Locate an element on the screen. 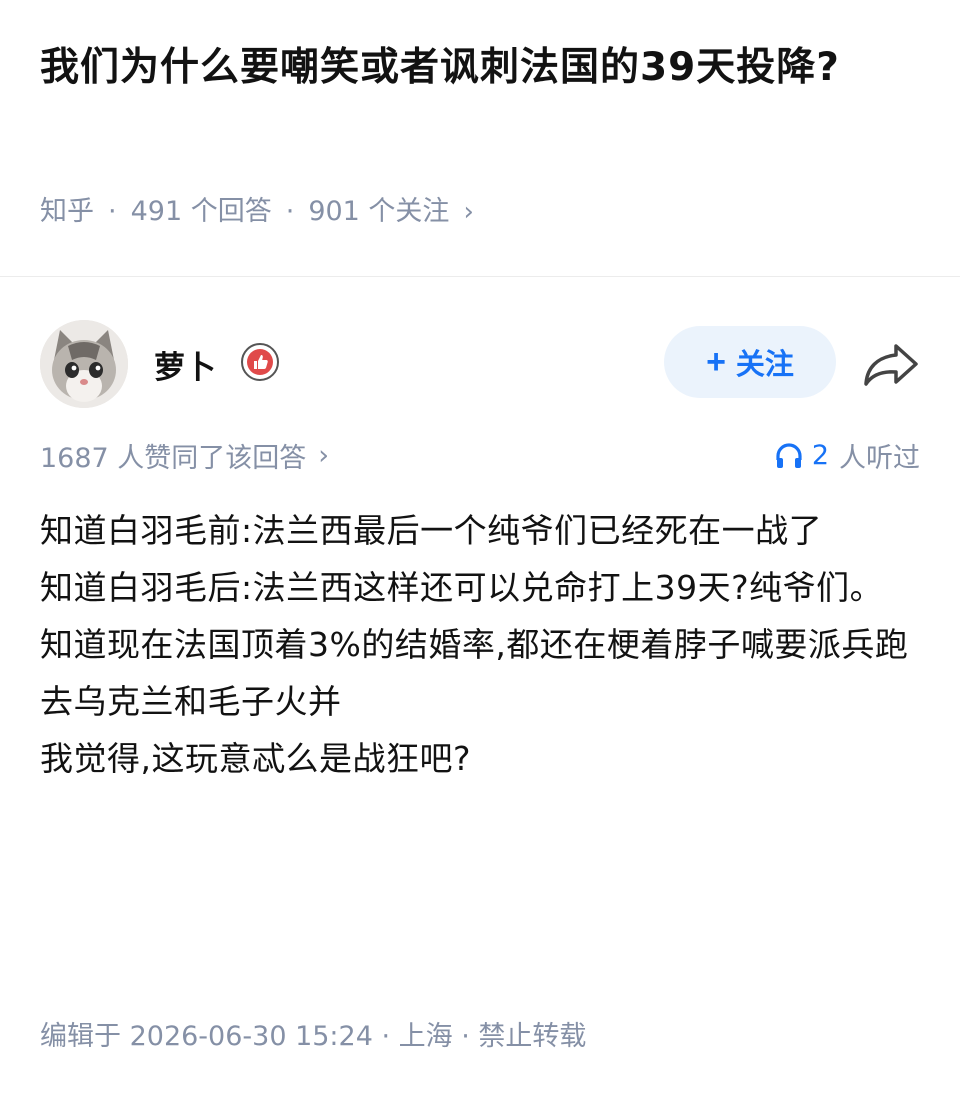 The height and width of the screenshot is (1094, 960). content-paragraph: 知道白羽毛前:法兰西最后一个纯爷们已经死在一战了 is located at coordinates (431, 530).